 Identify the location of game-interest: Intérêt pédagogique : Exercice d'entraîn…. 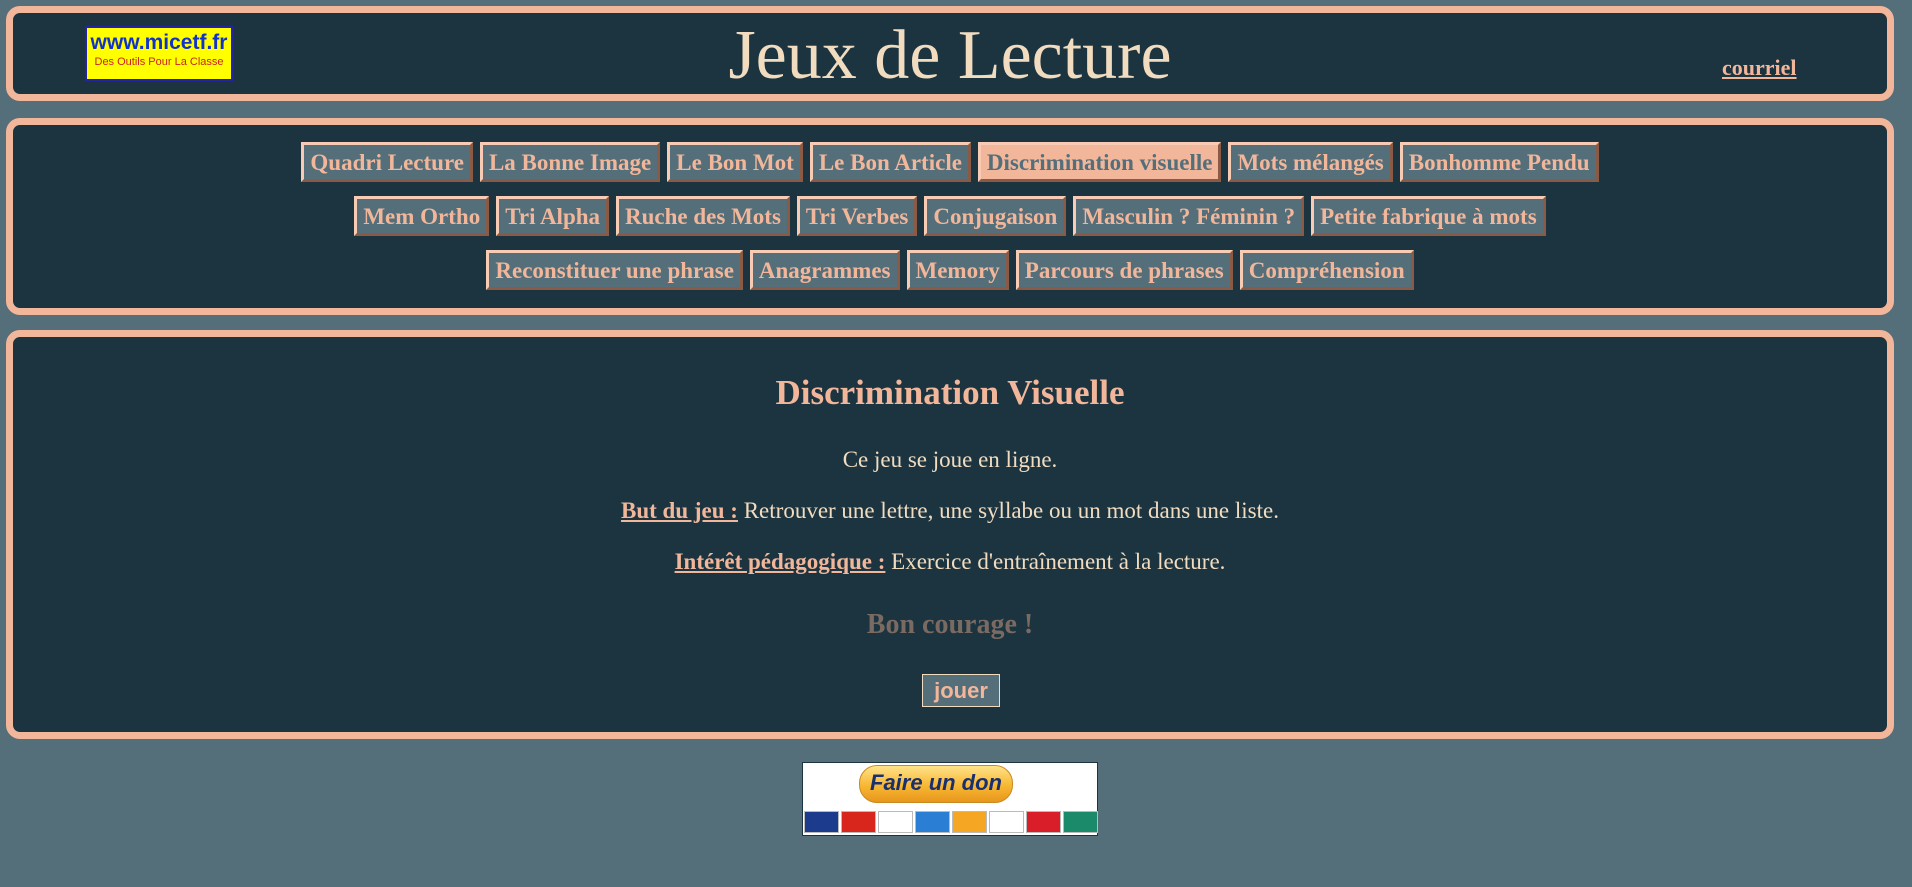
(950, 562).